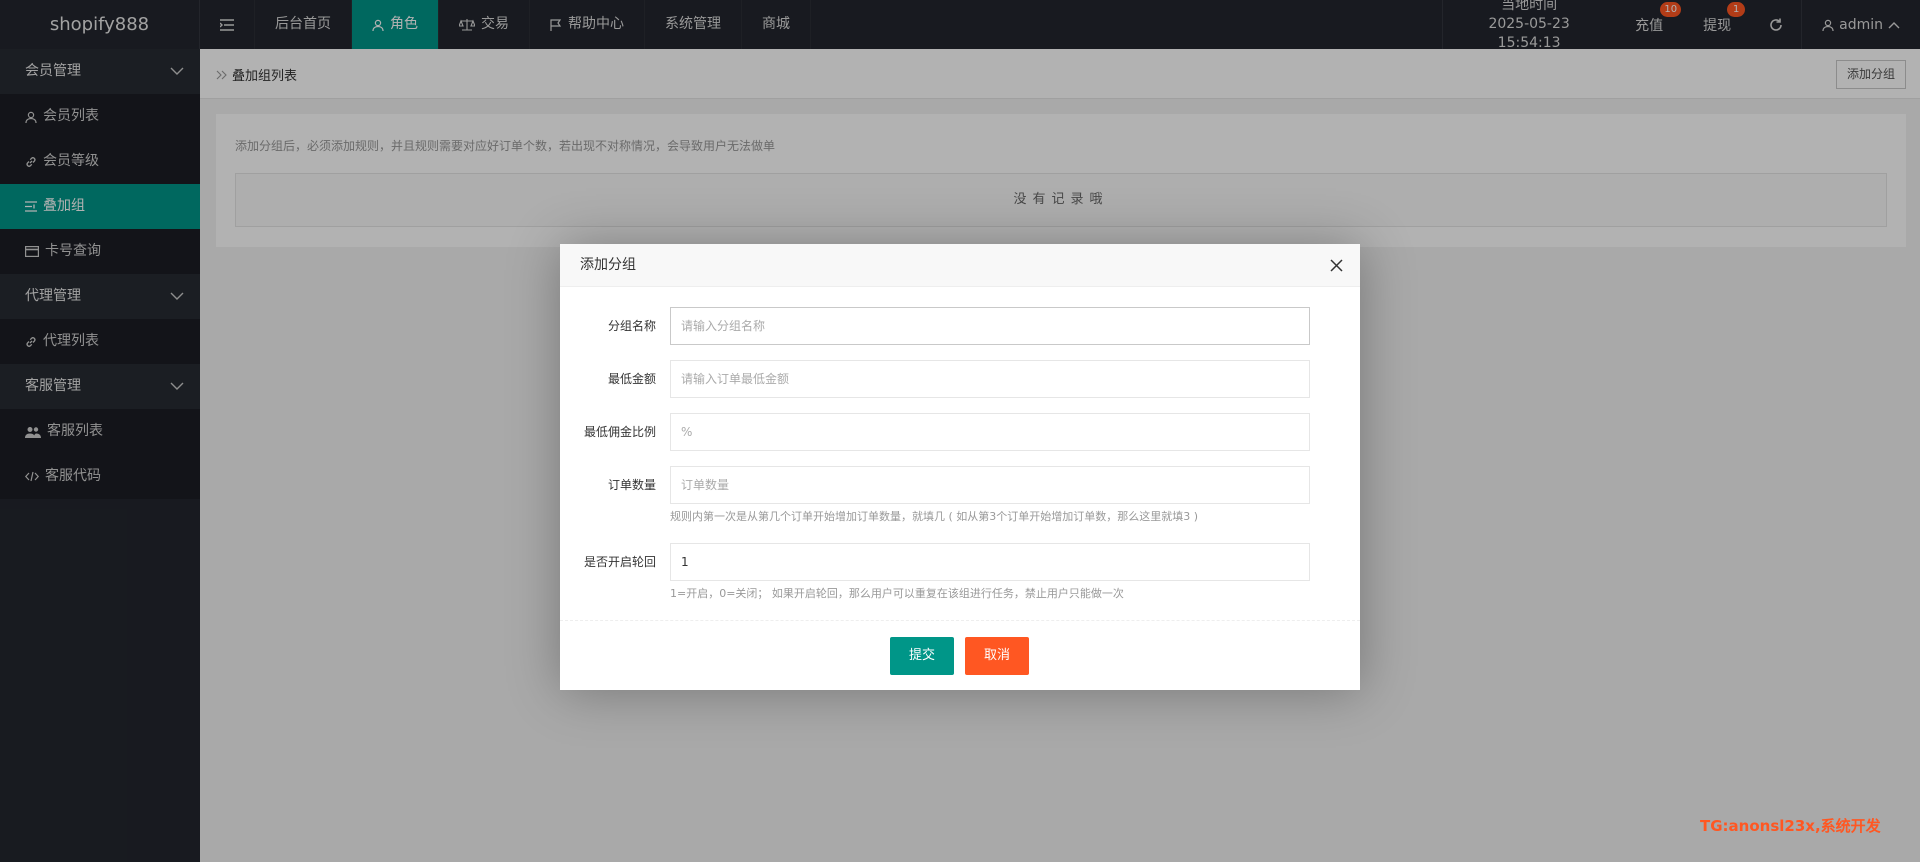  Describe the element at coordinates (1336, 265) in the screenshot. I see `close-icon` at that location.